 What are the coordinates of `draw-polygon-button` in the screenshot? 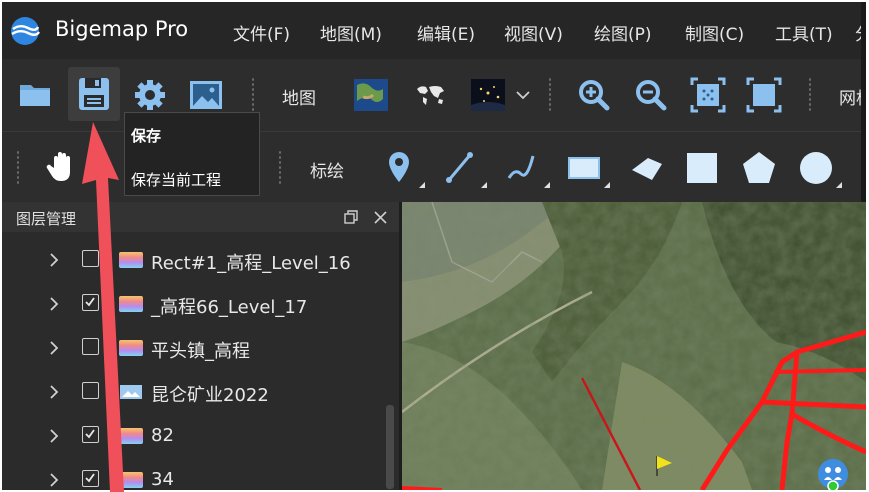 It's located at (646, 168).